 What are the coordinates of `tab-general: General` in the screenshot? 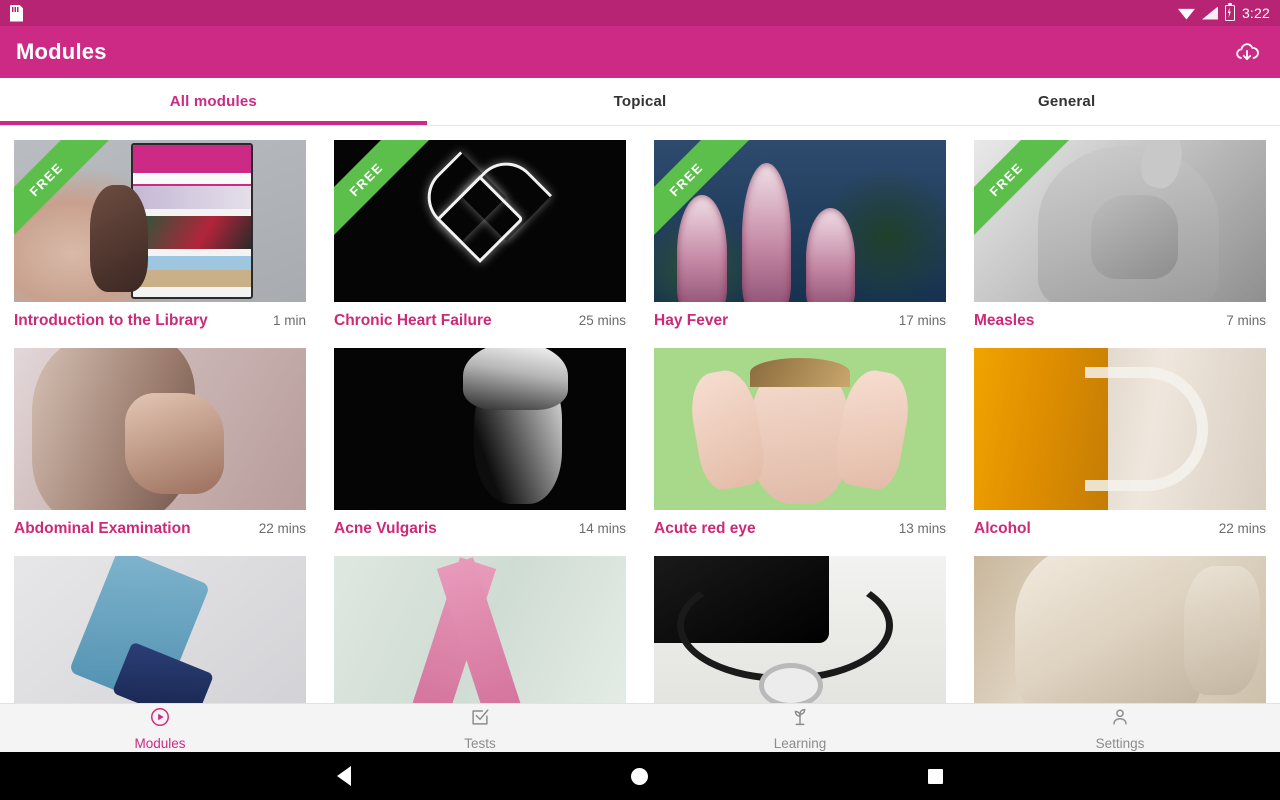 It's located at (1066, 101).